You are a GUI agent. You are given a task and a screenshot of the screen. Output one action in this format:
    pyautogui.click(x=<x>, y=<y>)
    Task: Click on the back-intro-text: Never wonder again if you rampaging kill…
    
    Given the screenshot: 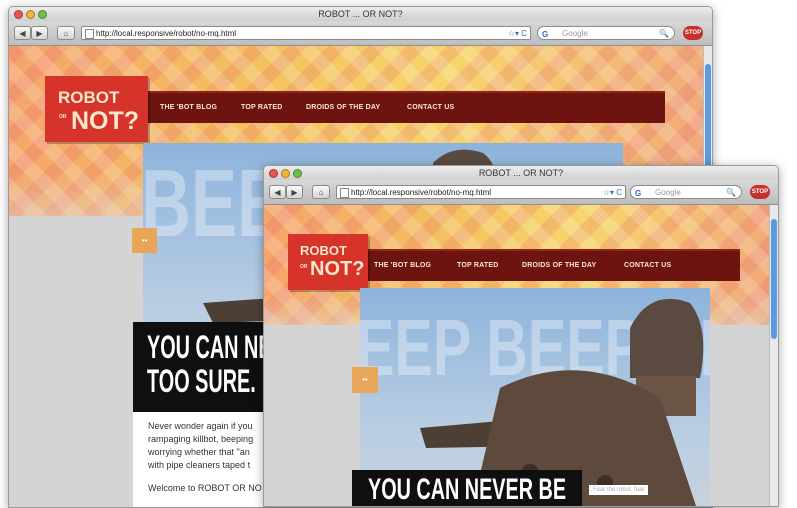 What is the action you would take?
    pyautogui.click(x=205, y=459)
    